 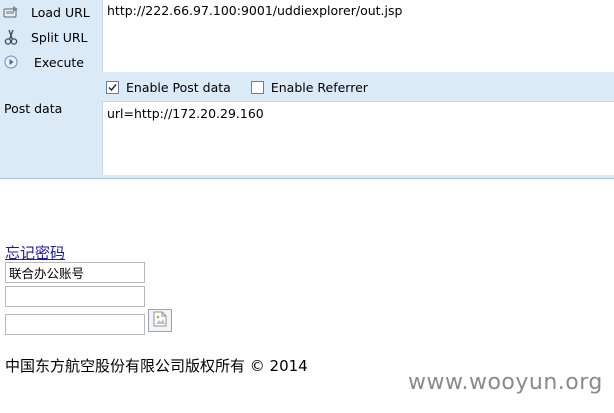 What do you see at coordinates (505, 382) in the screenshot?
I see `watermark-text: www.wooyun.org` at bounding box center [505, 382].